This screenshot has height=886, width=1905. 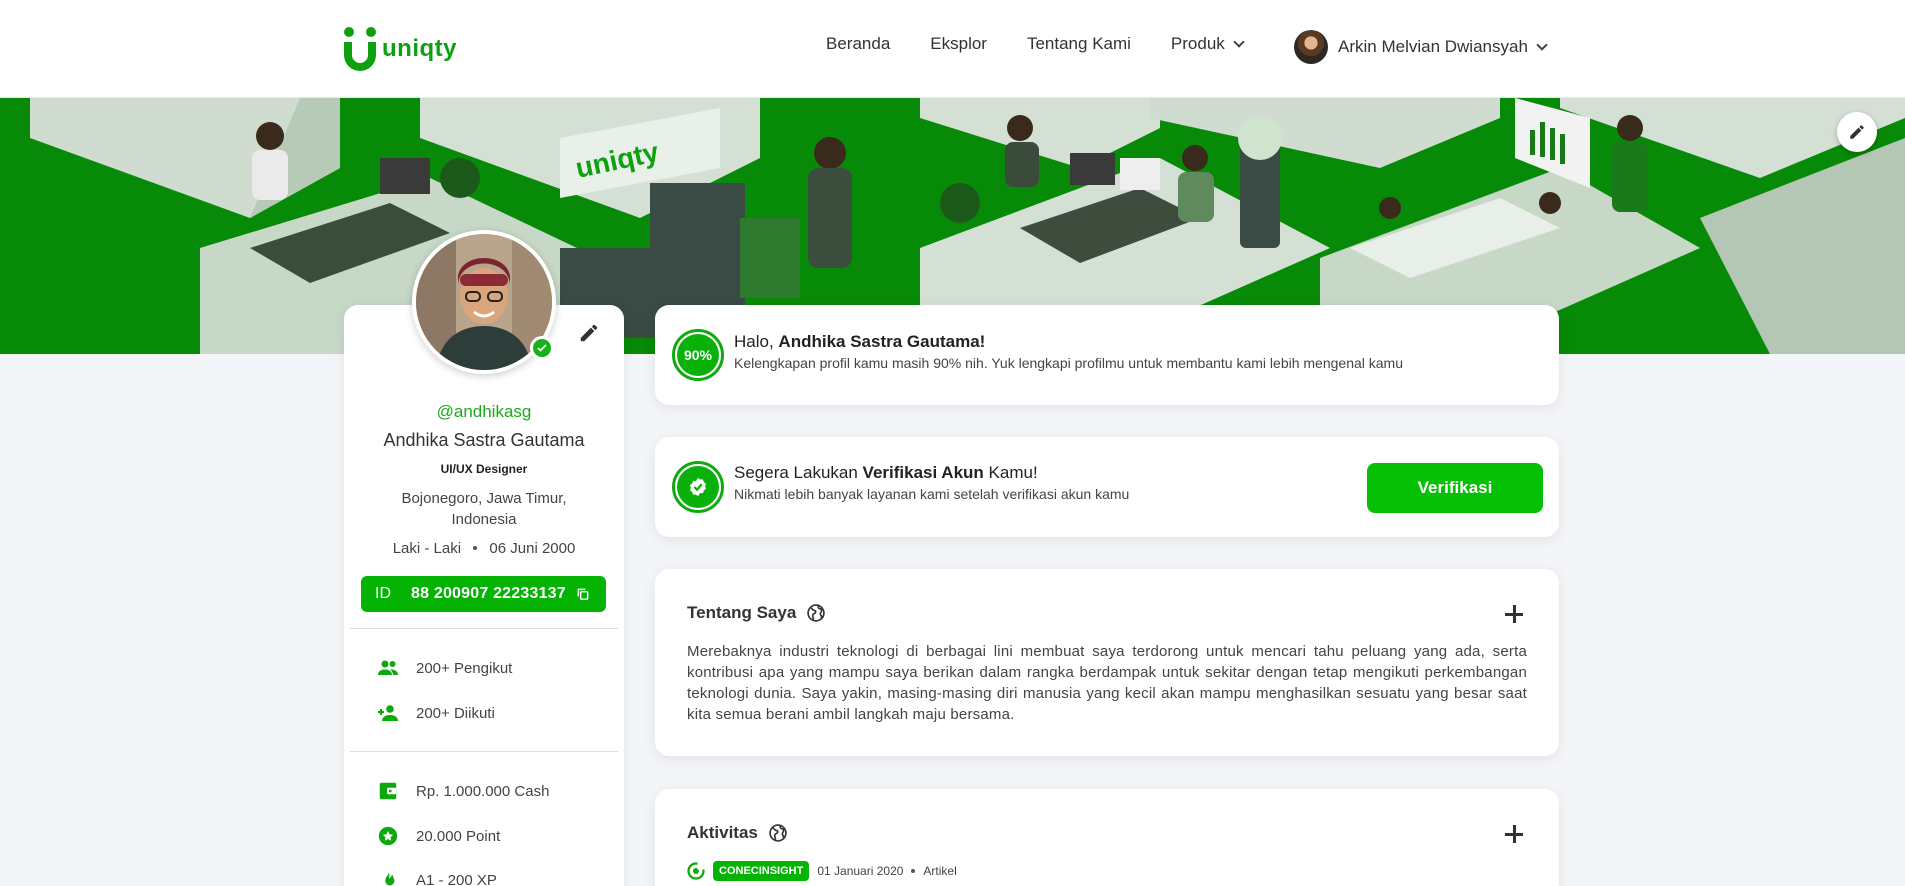 I want to click on conecinsight-logo-icon, so click(x=696, y=871).